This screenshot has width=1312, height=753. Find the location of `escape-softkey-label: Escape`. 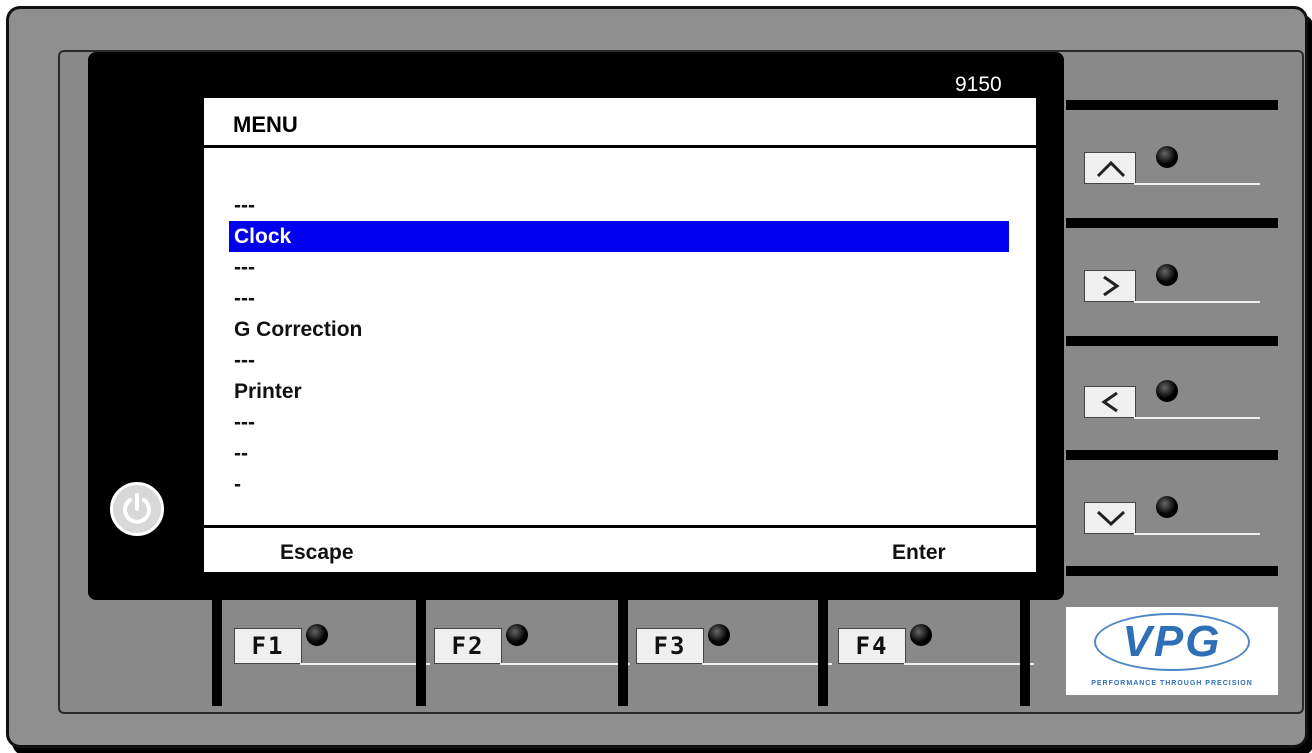

escape-softkey-label: Escape is located at coordinates (317, 552).